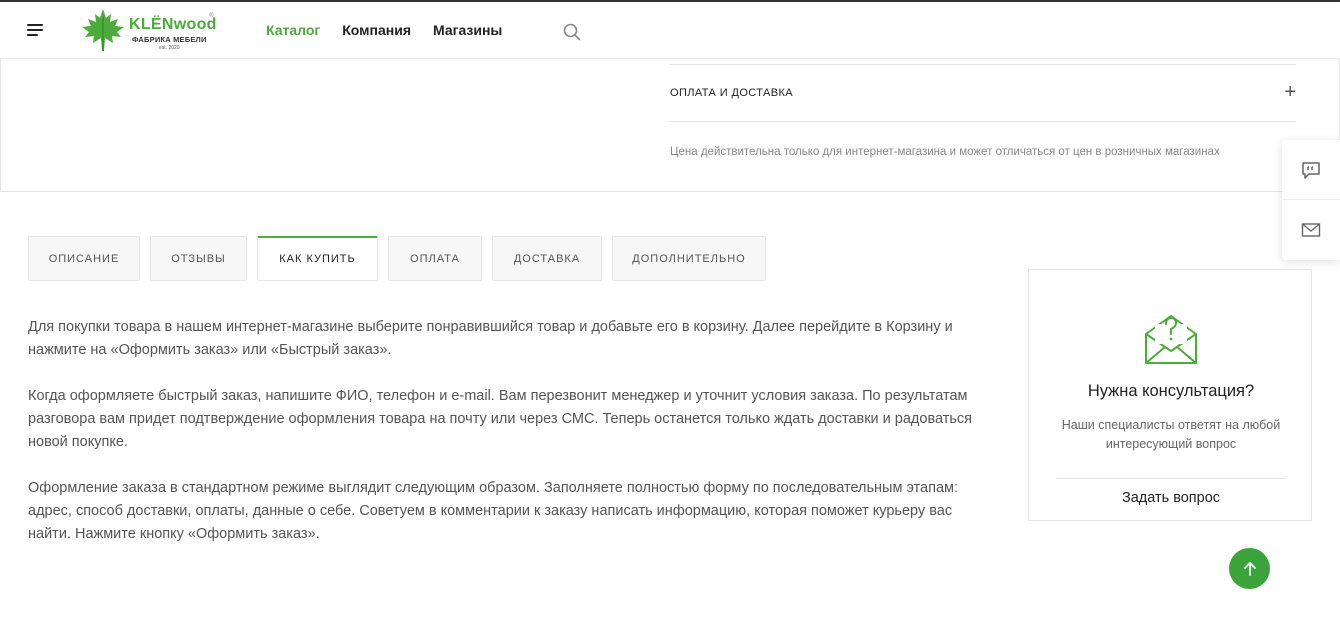 The height and width of the screenshot is (628, 1340). I want to click on tab-delivery: ДОСТАВКА, so click(547, 258).